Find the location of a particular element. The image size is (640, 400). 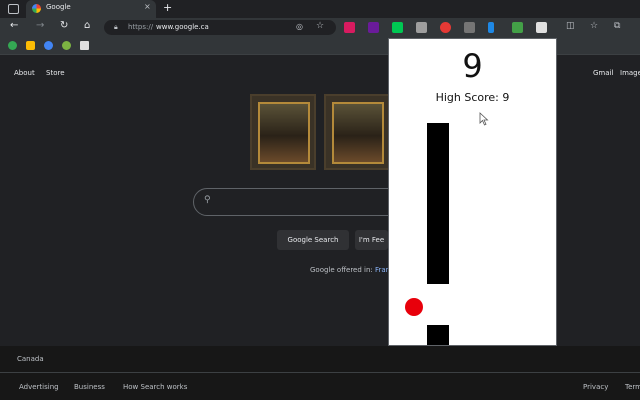

offered-in-text: Google offered in: Franç is located at coordinates (352, 270).